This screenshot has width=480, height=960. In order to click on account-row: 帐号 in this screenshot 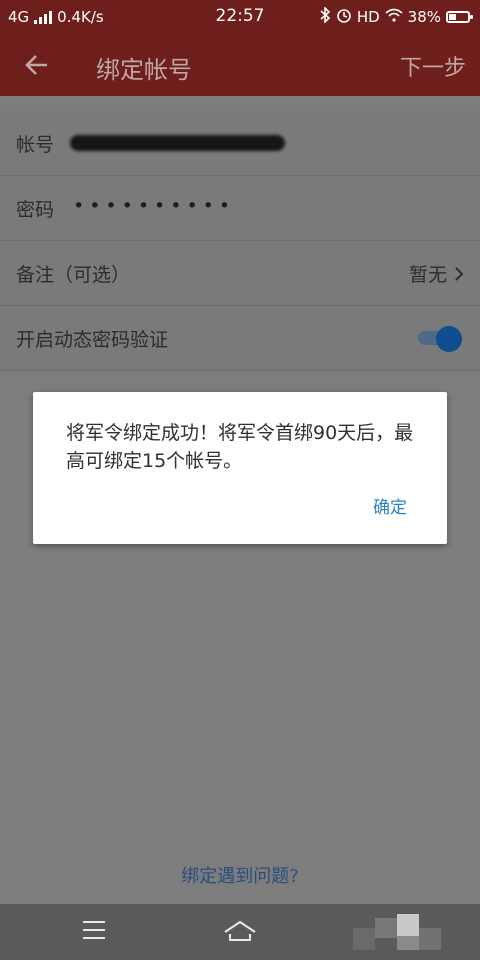, I will do `click(240, 143)`.